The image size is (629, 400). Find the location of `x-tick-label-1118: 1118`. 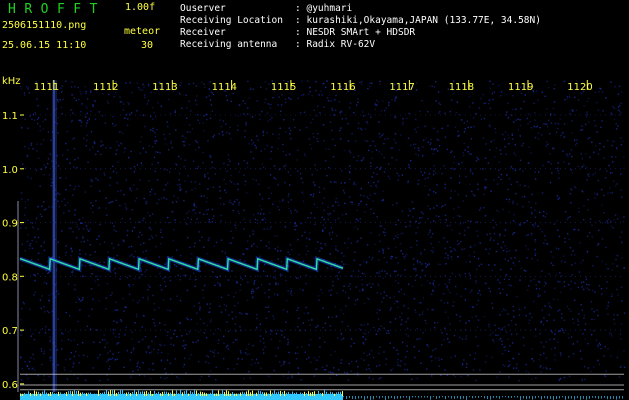

x-tick-label-1118: 1118 is located at coordinates (461, 87).